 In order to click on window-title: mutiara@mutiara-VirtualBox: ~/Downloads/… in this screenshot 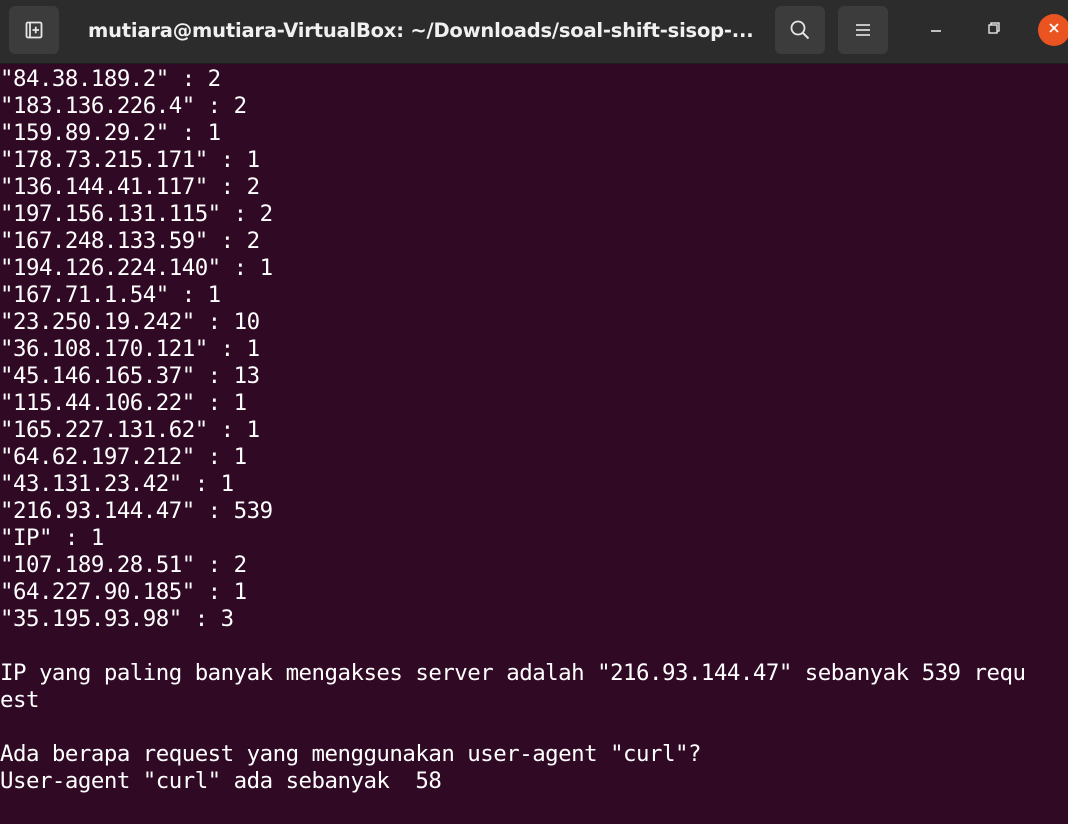, I will do `click(421, 30)`.